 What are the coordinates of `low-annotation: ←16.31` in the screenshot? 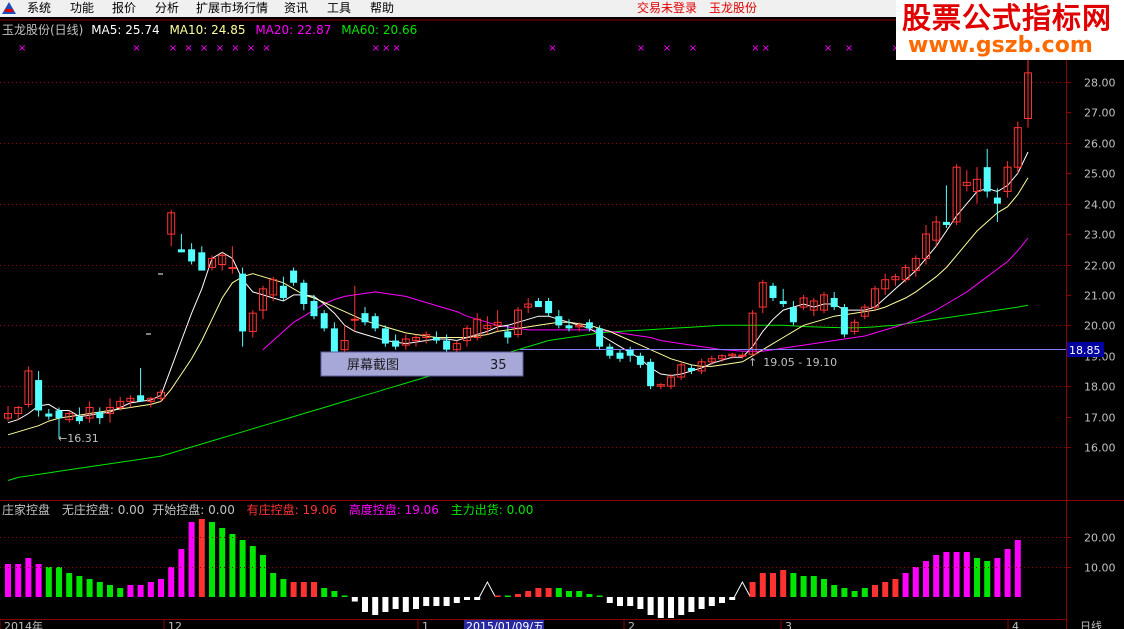 It's located at (78, 438).